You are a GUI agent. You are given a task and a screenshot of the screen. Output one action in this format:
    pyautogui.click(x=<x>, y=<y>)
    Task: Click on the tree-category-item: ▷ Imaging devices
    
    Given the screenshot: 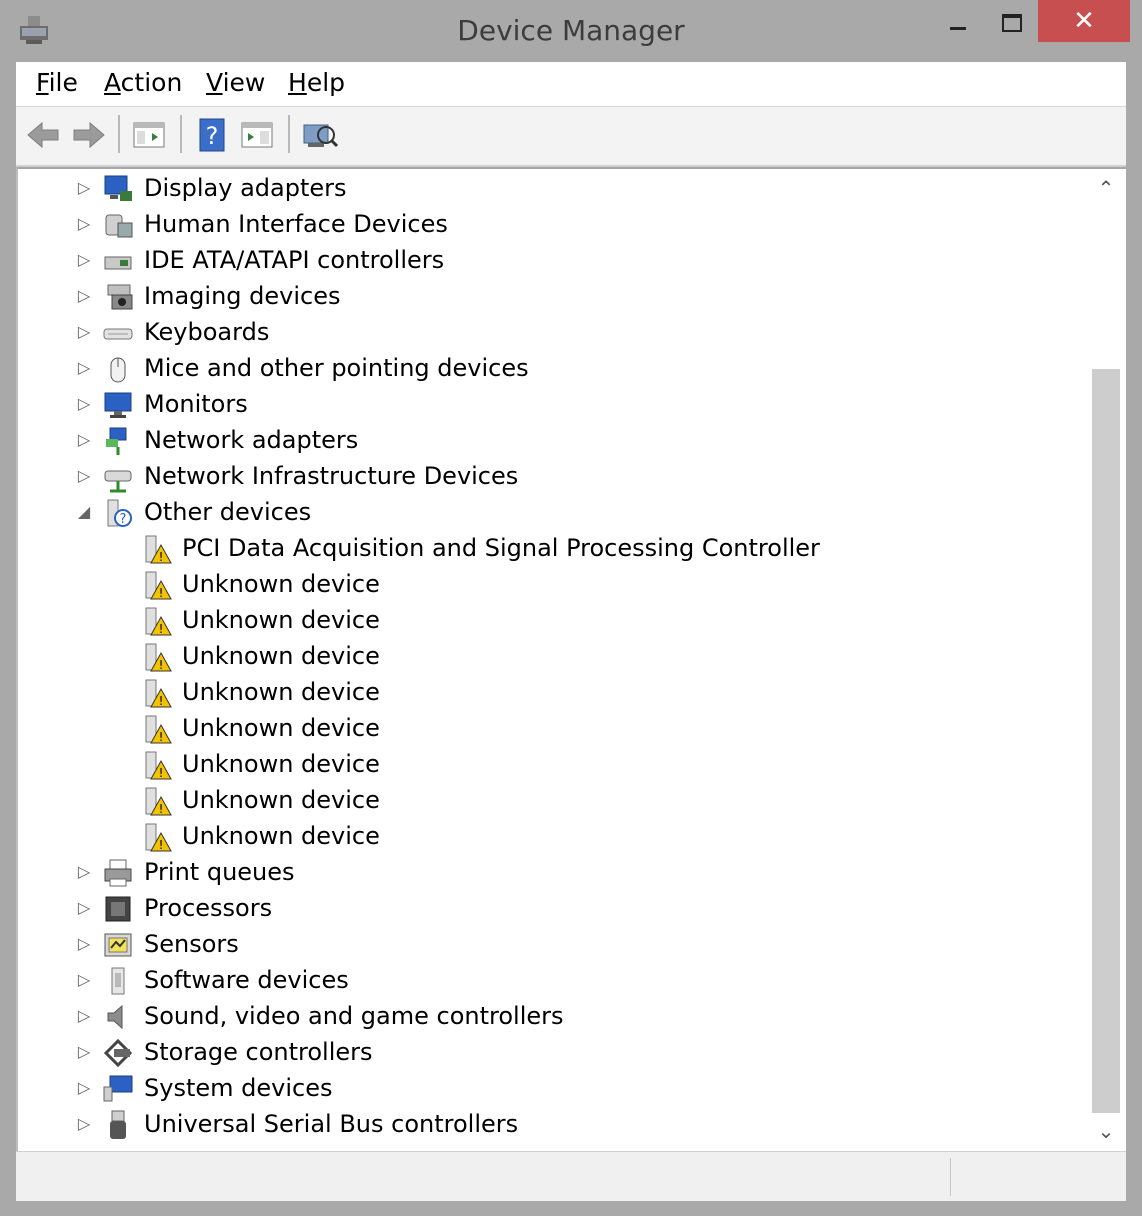 What is the action you would take?
    pyautogui.click(x=553, y=297)
    